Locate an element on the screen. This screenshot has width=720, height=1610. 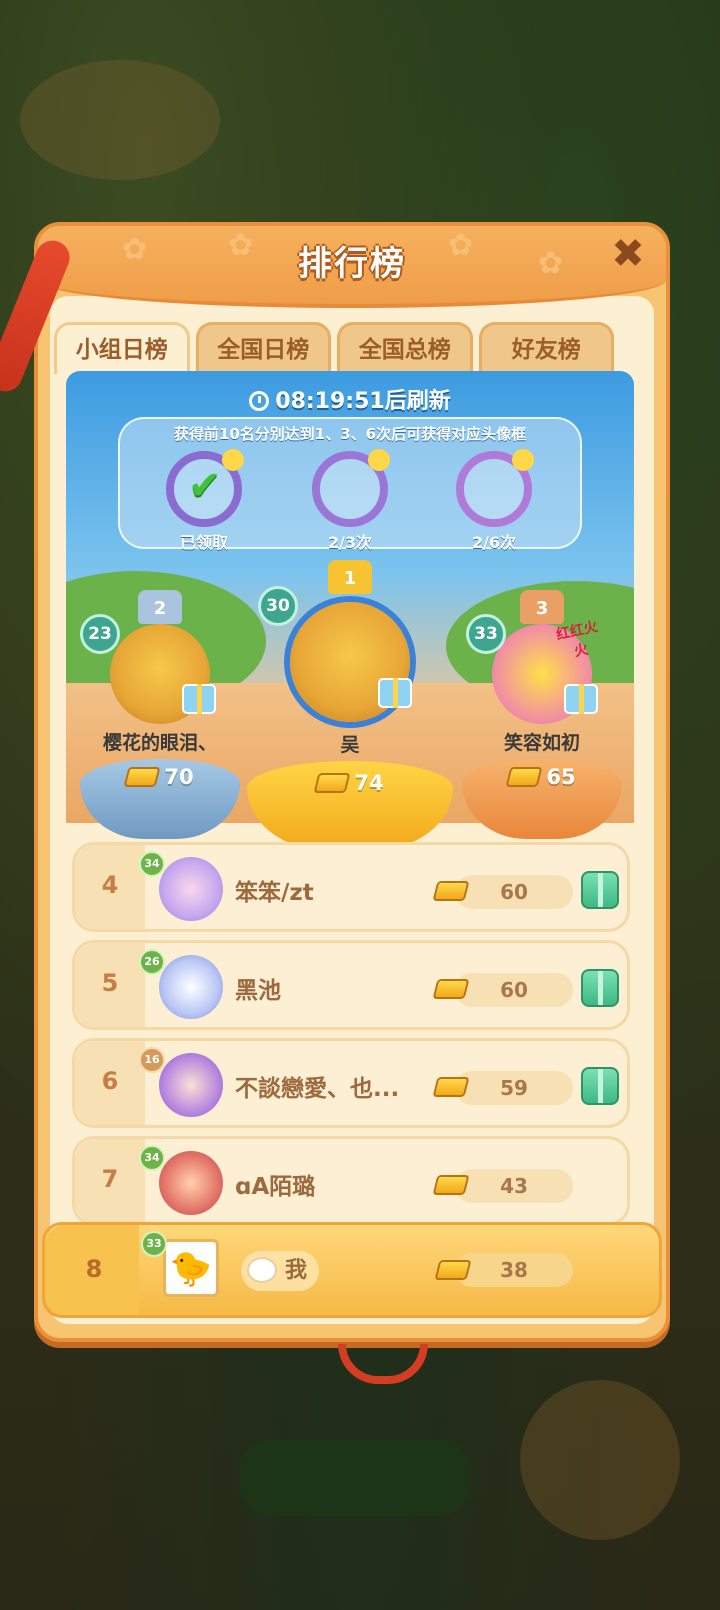
score-pill: 59 is located at coordinates (514, 1088).